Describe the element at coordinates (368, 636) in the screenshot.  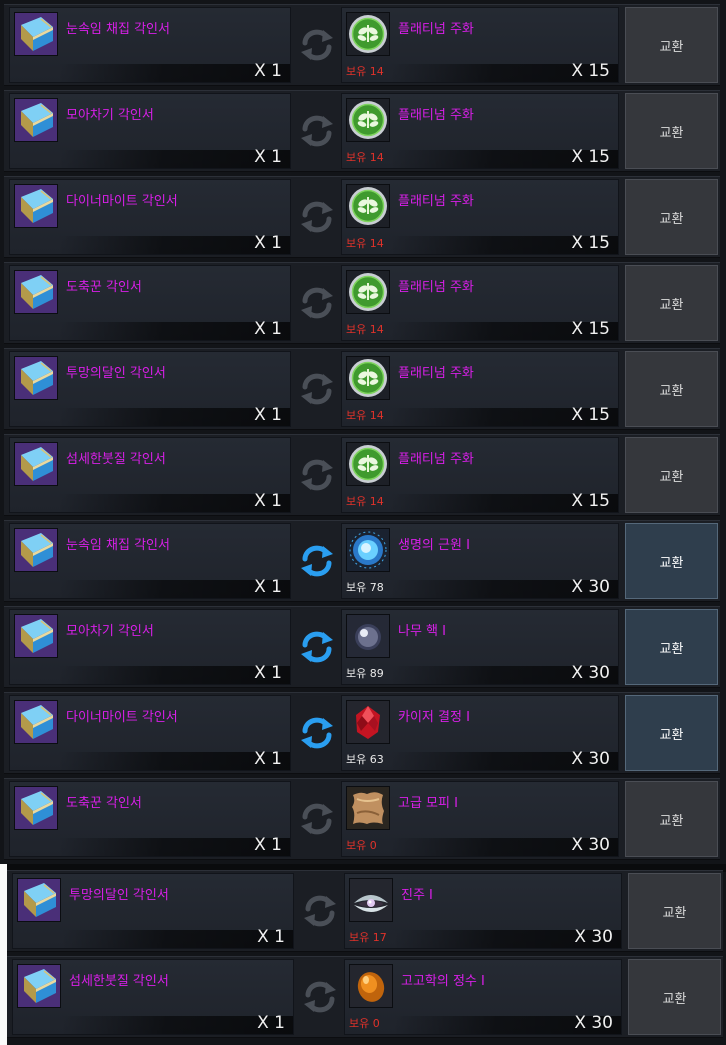
I see `wood-core-pearl-icon` at that location.